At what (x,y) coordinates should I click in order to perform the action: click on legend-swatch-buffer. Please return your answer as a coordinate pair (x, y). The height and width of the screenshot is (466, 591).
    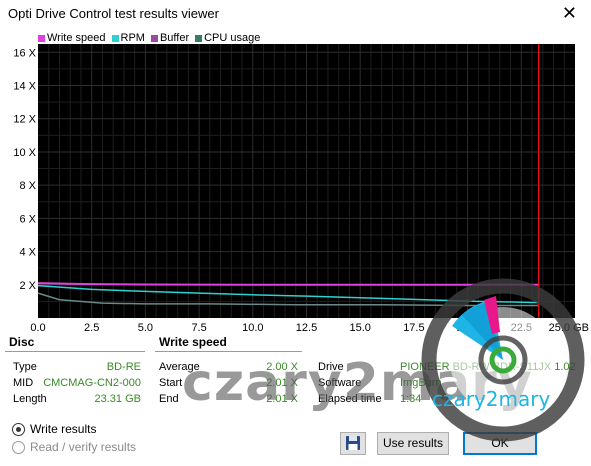
    Looking at the image, I should click on (154, 38).